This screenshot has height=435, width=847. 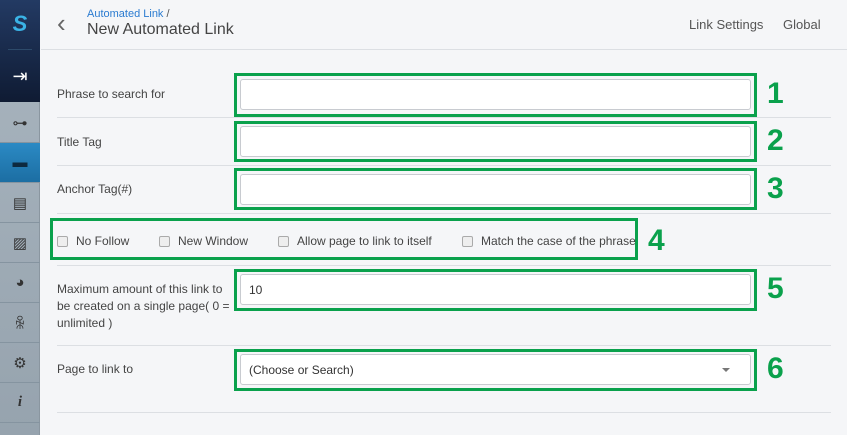 I want to click on phrase-input, so click(x=495, y=94).